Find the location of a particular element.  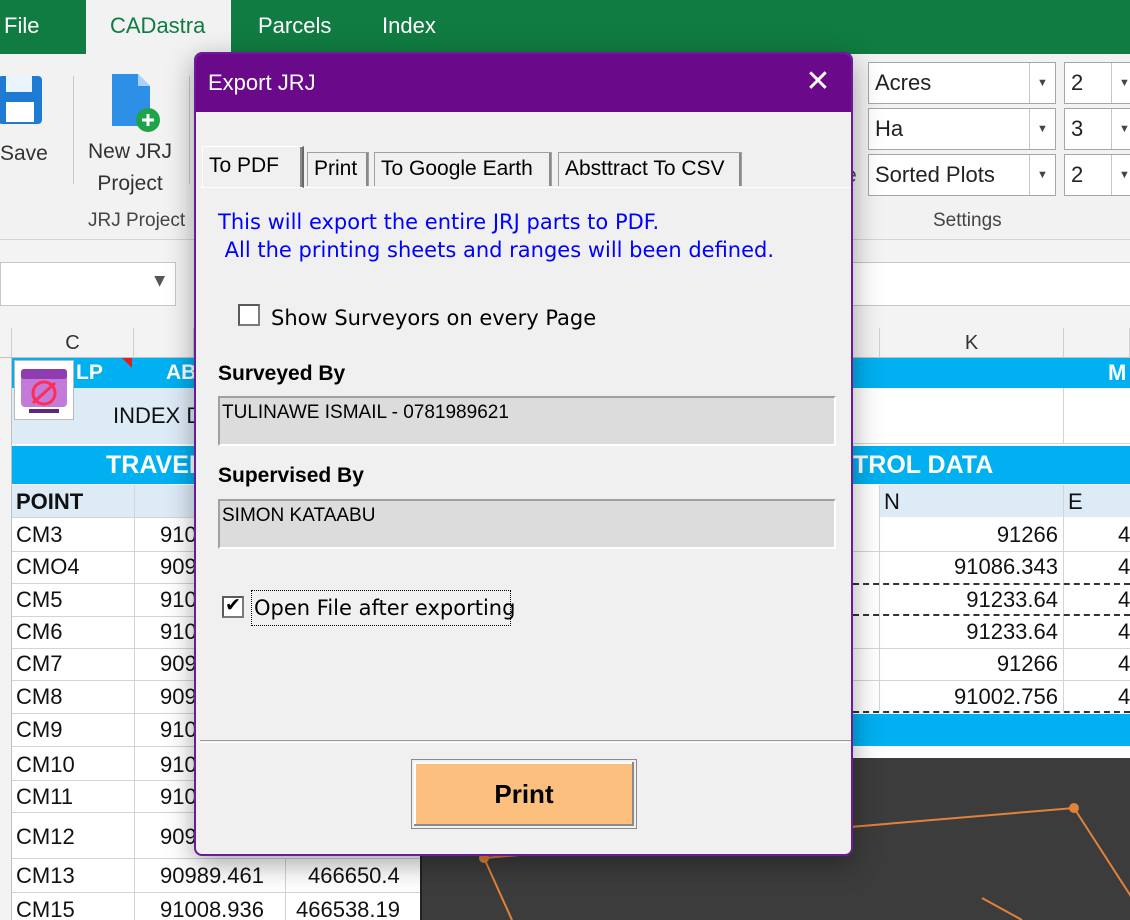

ribbon-tab-bar: File CADastra Parcels Index is located at coordinates (565, 27).